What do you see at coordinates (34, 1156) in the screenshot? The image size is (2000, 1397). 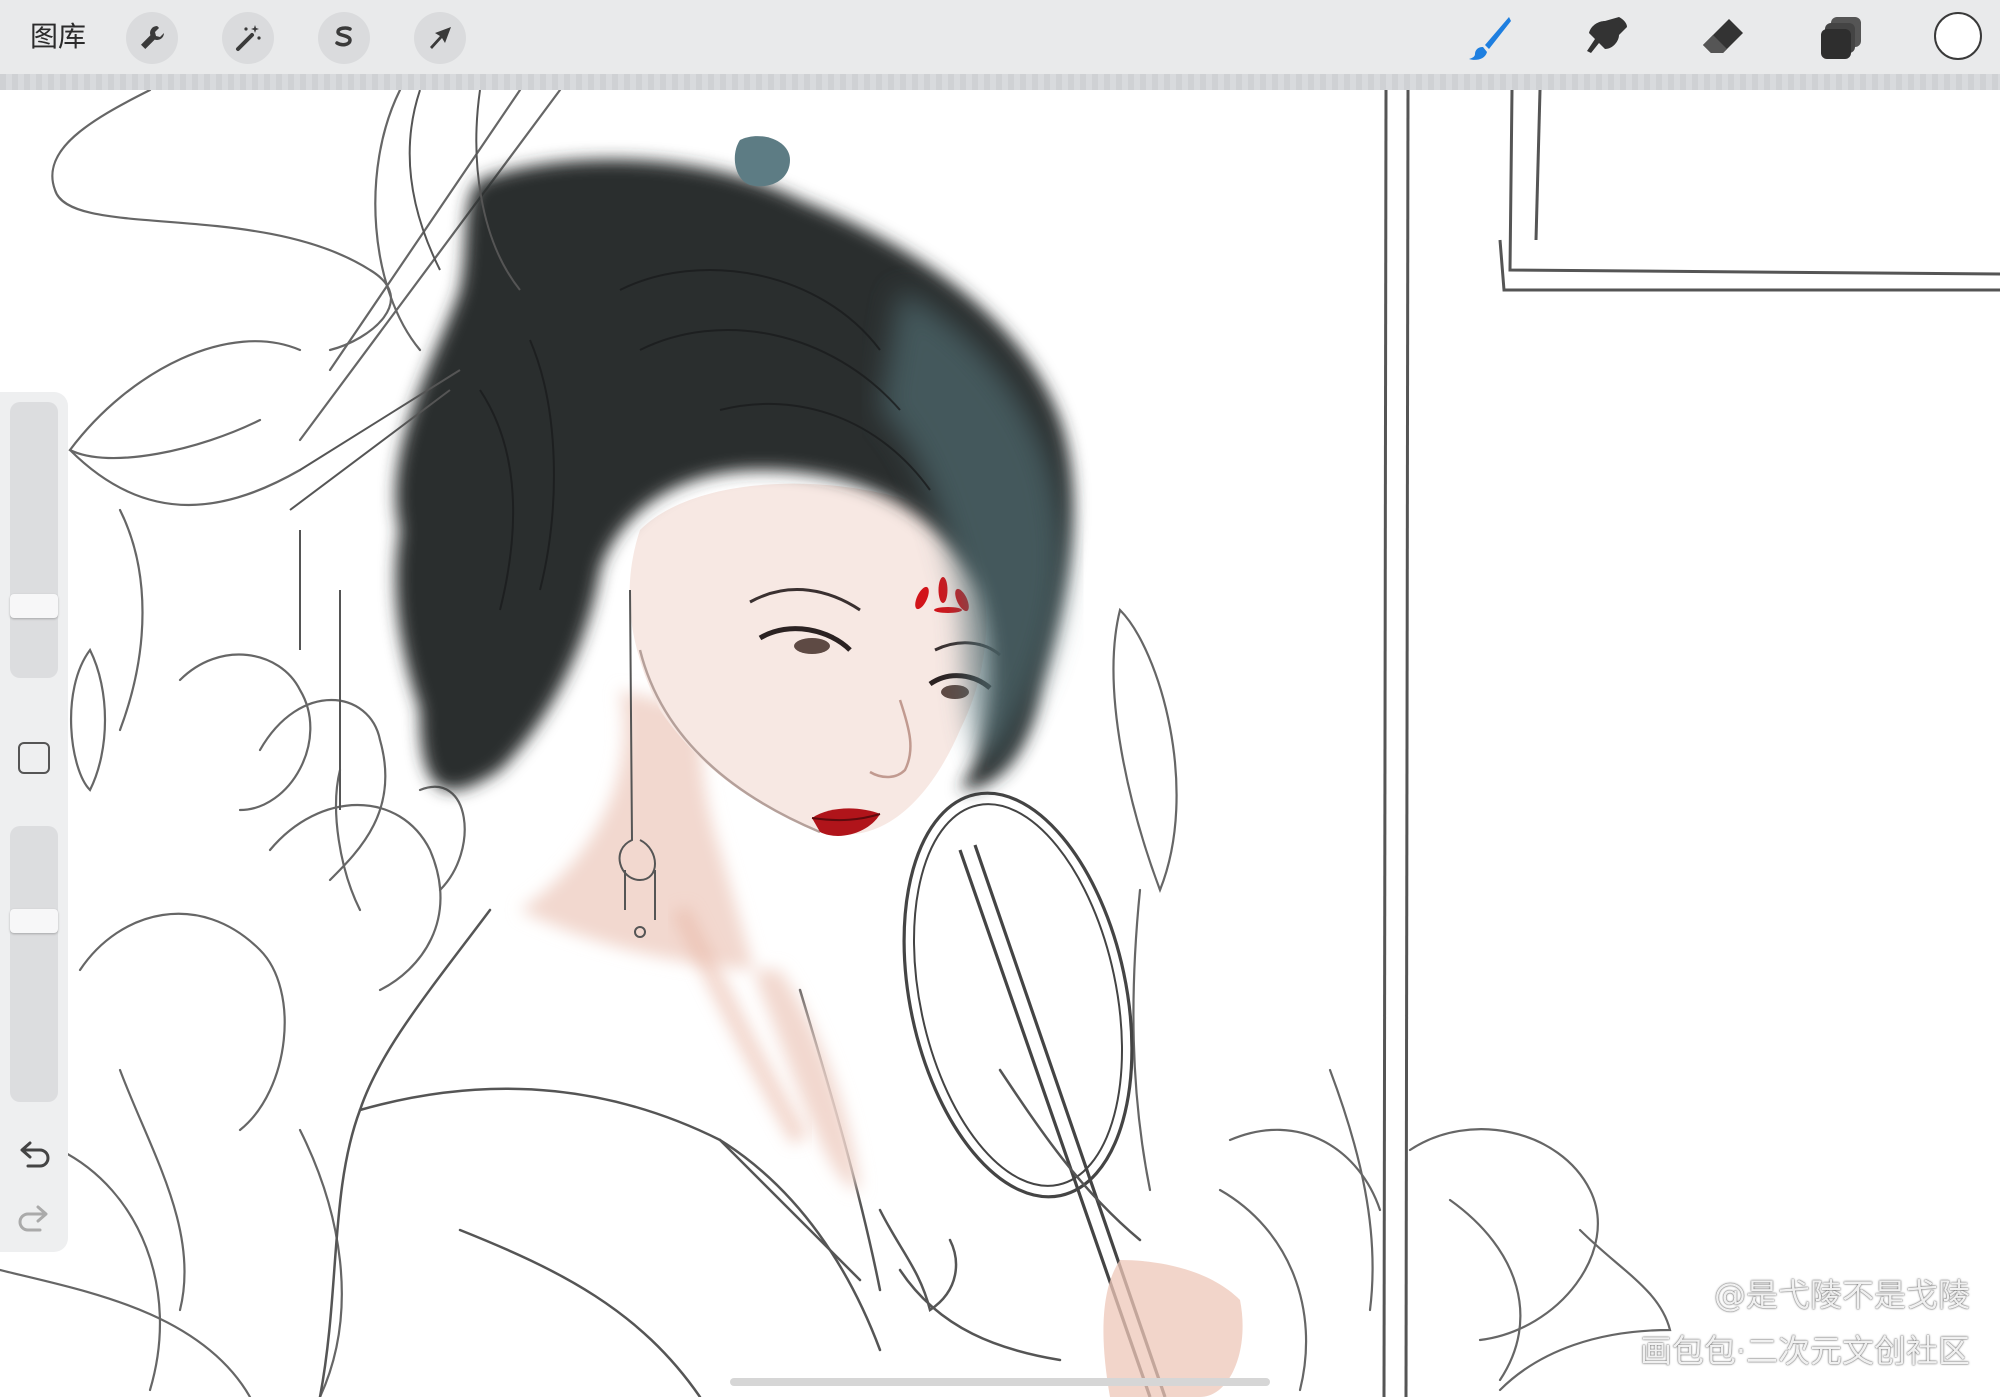 I see `undo-icon` at bounding box center [34, 1156].